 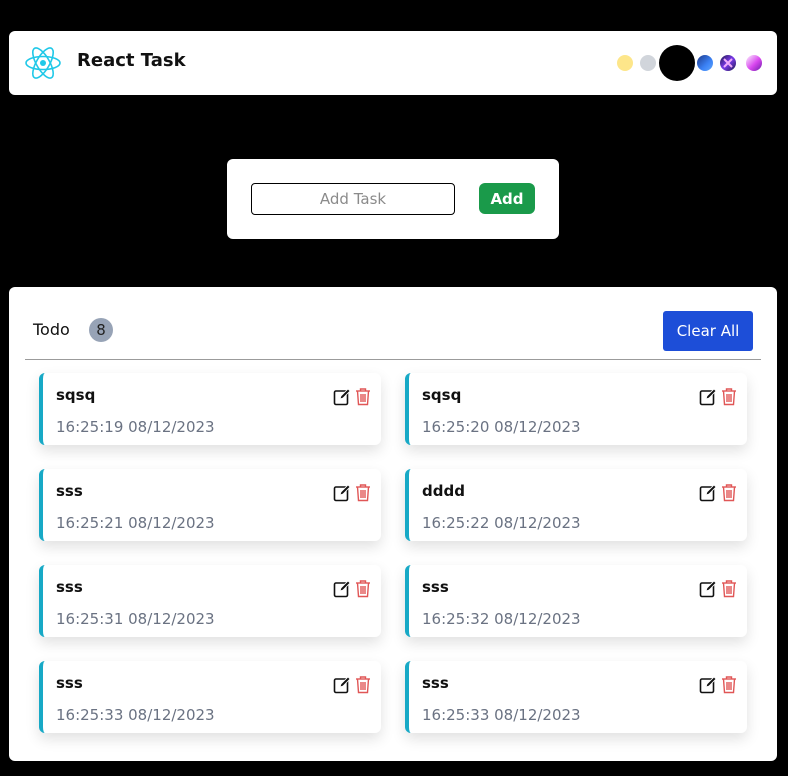 I want to click on task-timestamp: 16:25:19 08/12/2023, so click(x=135, y=427).